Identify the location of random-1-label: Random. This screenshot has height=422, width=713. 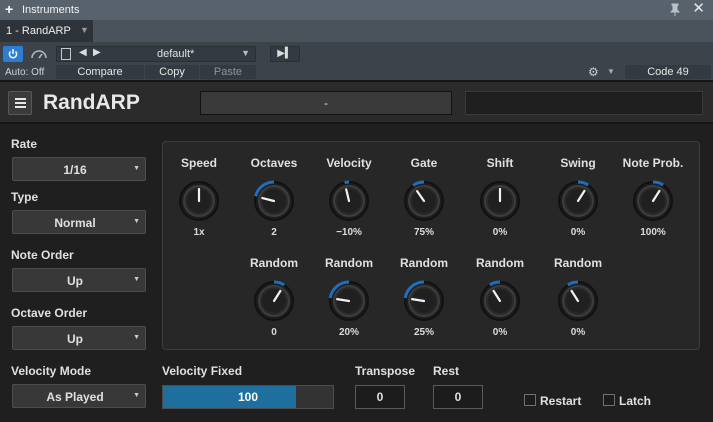
(274, 263).